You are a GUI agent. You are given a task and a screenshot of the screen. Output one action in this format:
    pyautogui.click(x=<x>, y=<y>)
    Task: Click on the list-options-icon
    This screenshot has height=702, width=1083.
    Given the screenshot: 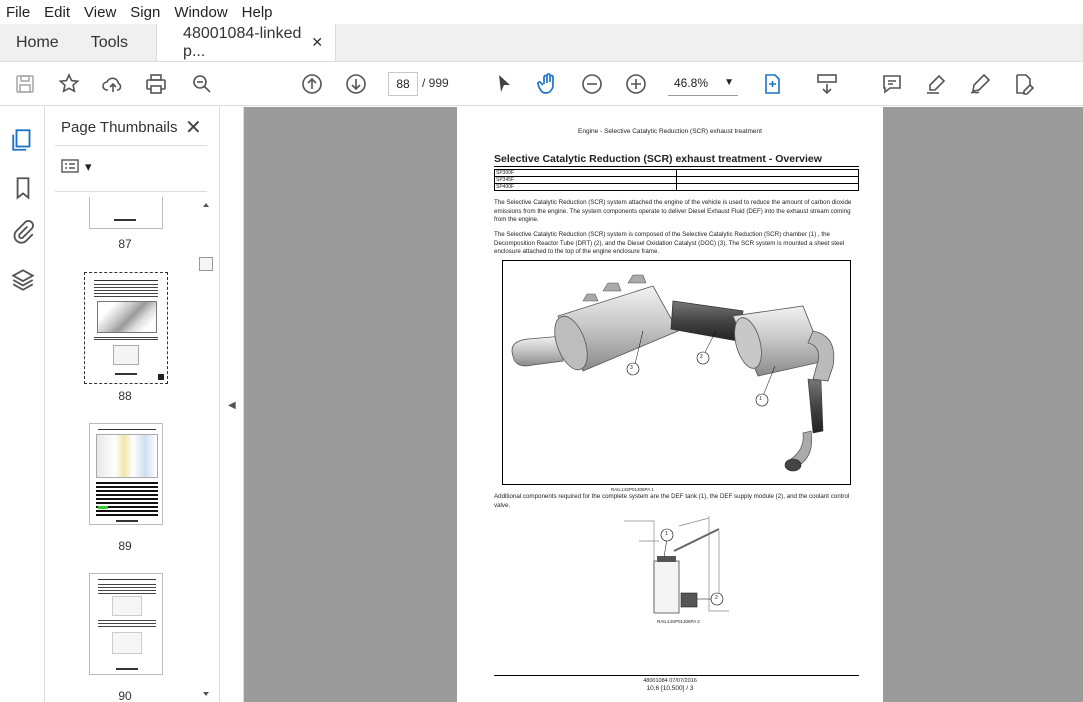 What is the action you would take?
    pyautogui.click(x=70, y=166)
    